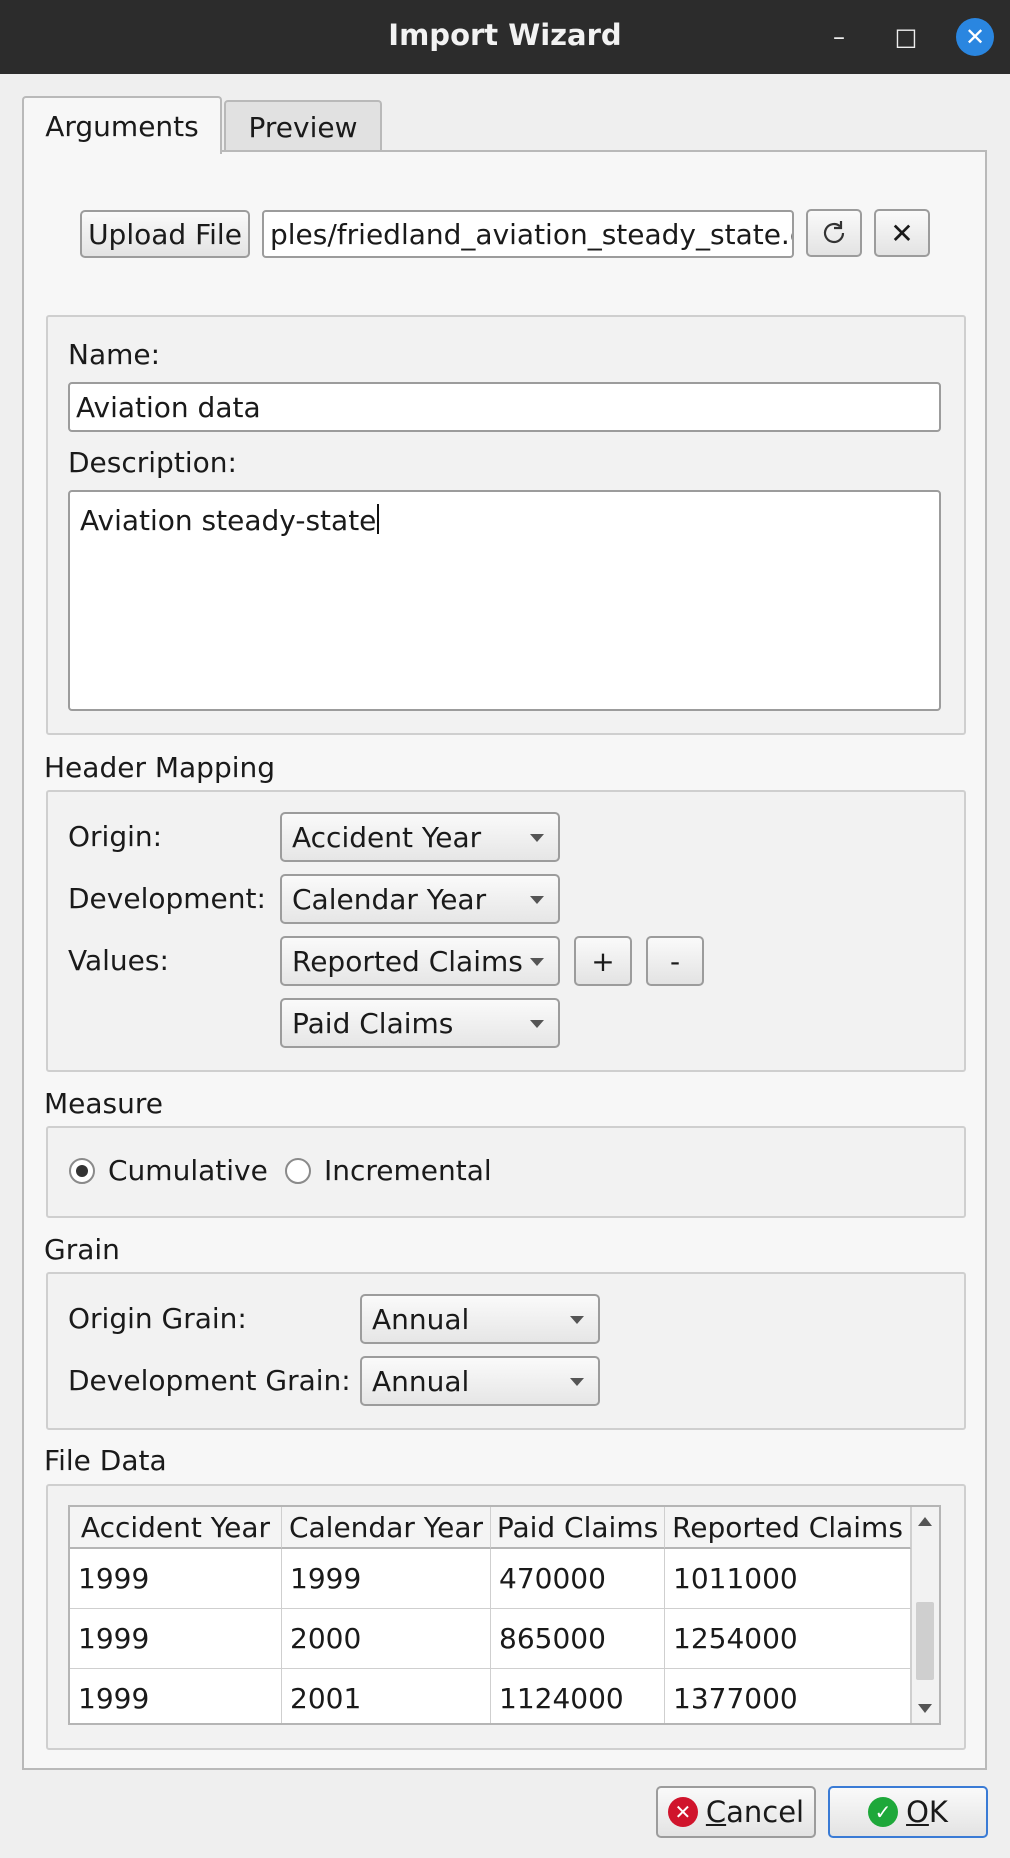 The image size is (1010, 1858). I want to click on ok-label-rest: K, so click(938, 1812).